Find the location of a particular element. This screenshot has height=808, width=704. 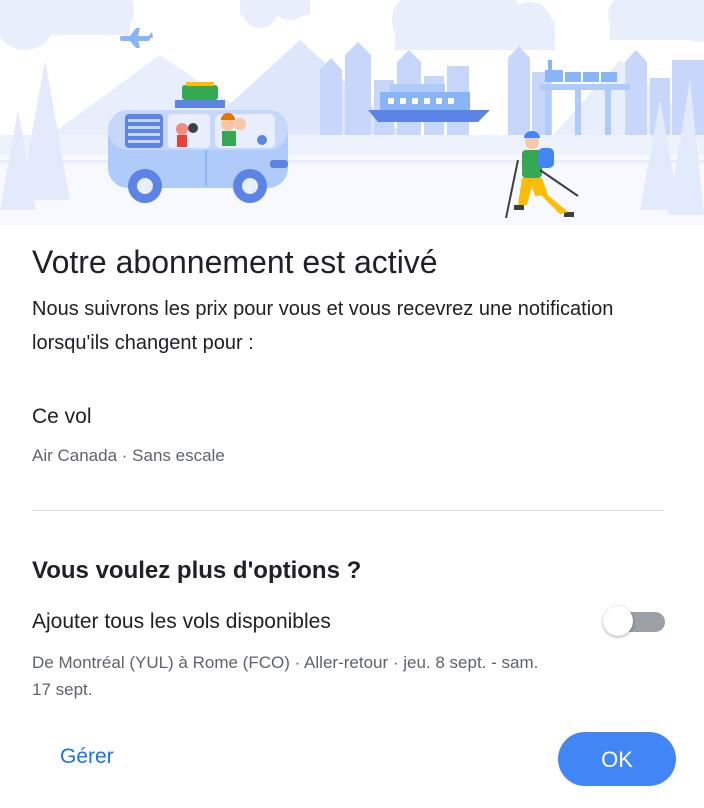

ok-button: OK is located at coordinates (617, 759).